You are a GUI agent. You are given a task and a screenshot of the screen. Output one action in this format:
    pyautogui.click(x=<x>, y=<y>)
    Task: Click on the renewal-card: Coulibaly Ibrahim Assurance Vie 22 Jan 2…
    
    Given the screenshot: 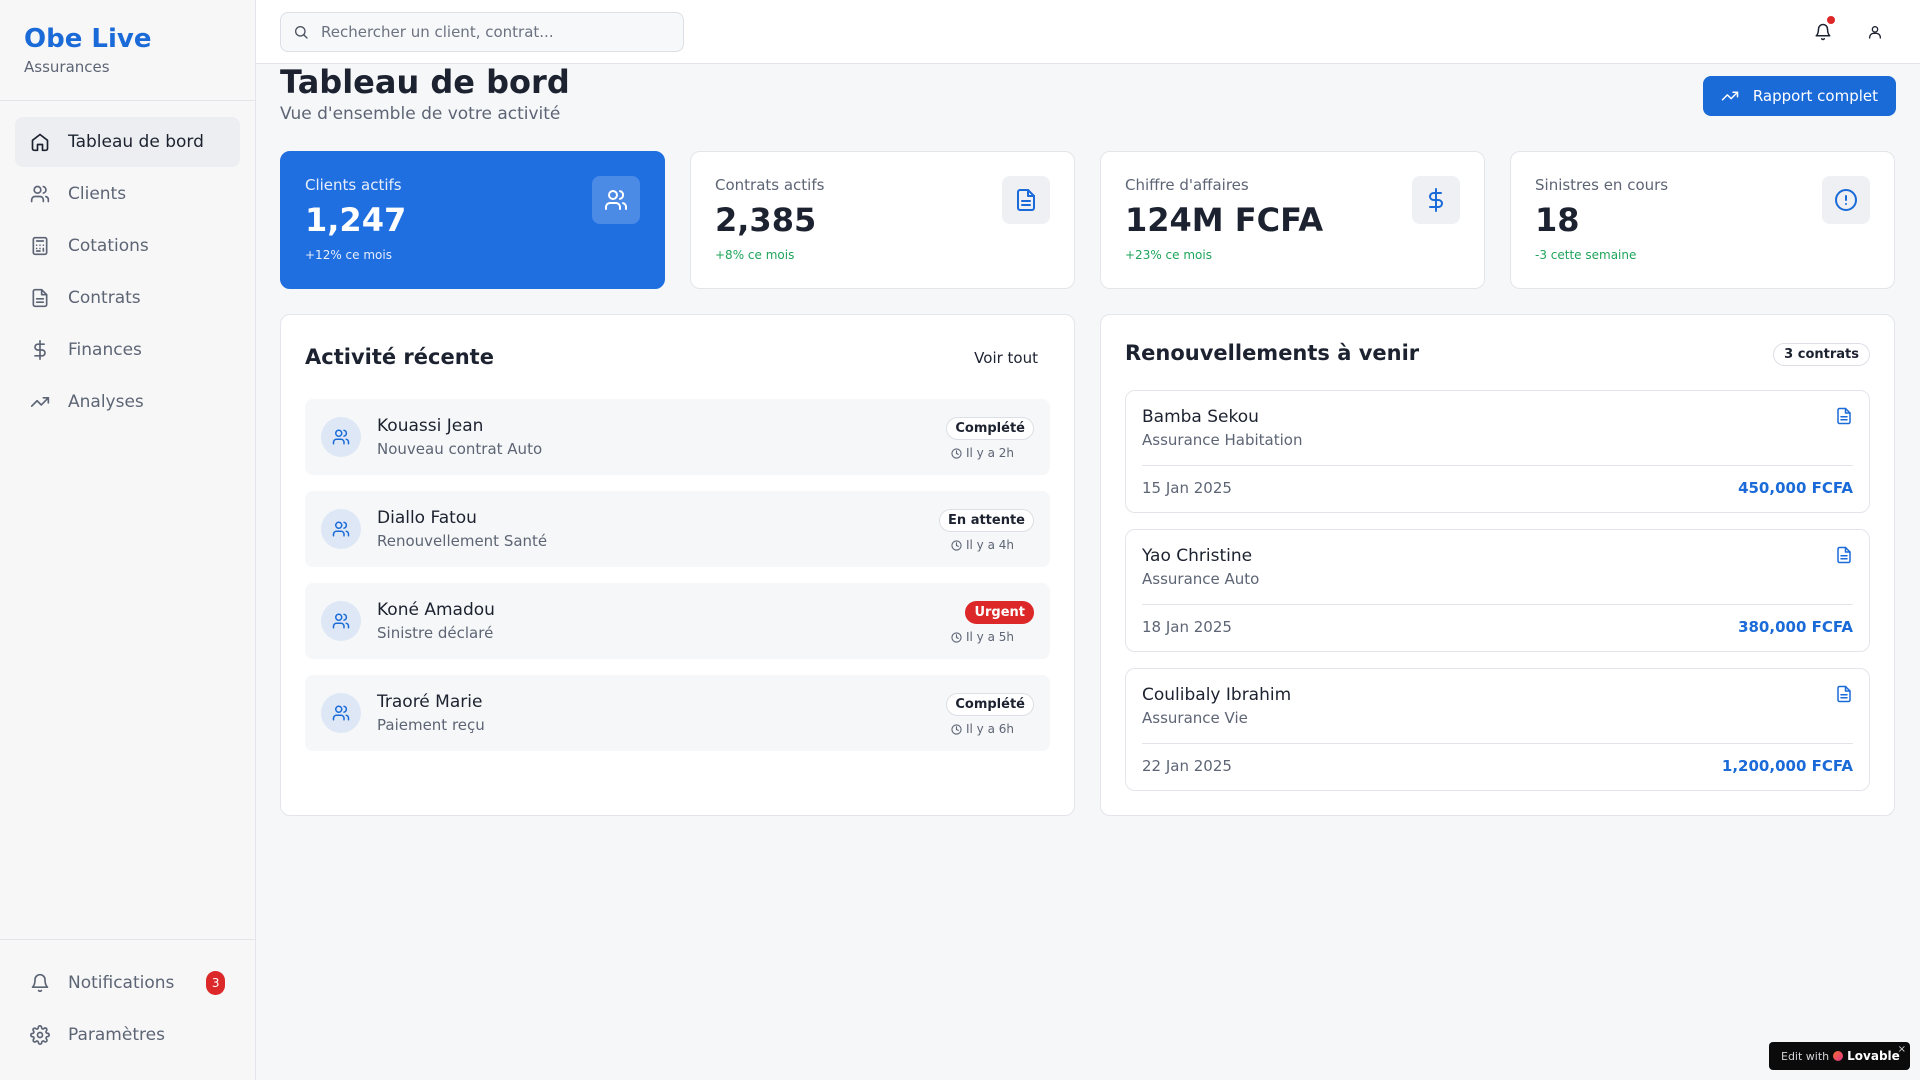 What is the action you would take?
    pyautogui.click(x=1497, y=729)
    